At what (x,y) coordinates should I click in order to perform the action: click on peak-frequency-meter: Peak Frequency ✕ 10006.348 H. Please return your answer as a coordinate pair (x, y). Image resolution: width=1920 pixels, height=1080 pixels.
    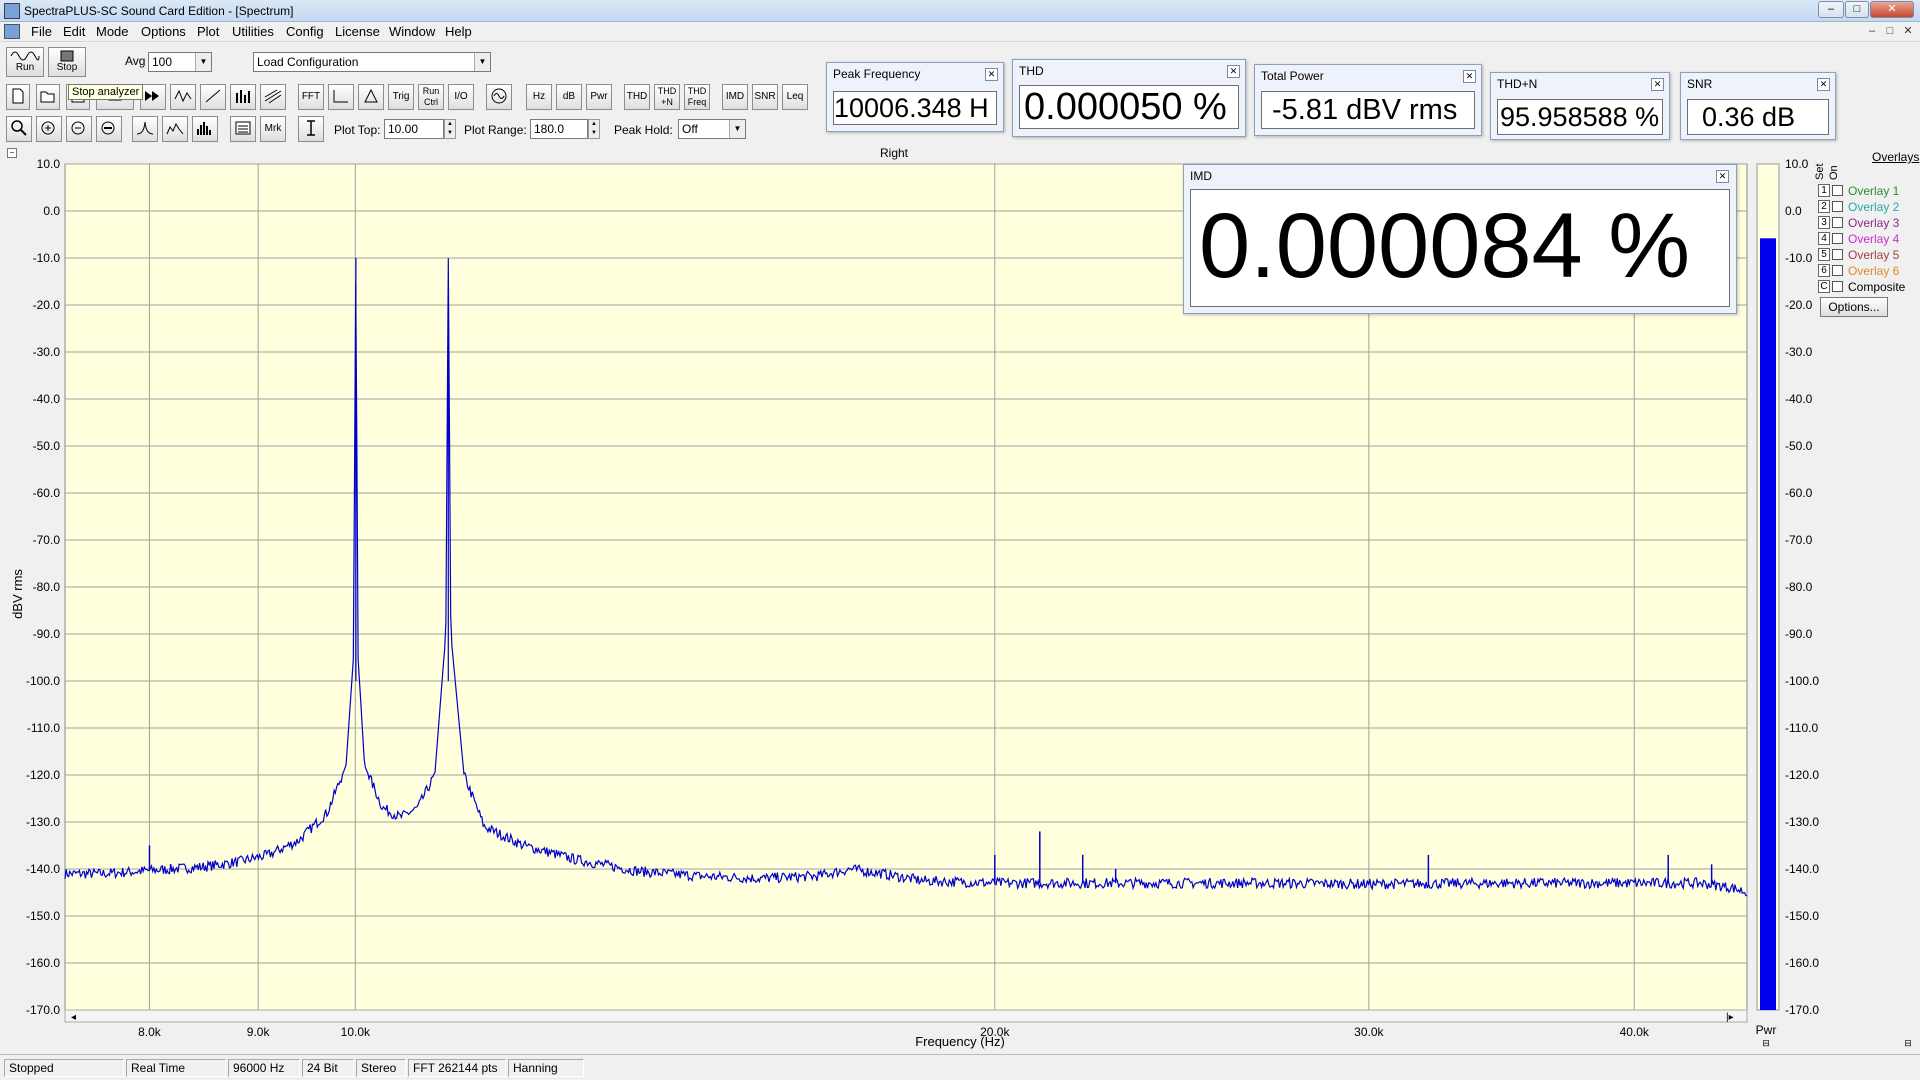
    Looking at the image, I should click on (915, 97).